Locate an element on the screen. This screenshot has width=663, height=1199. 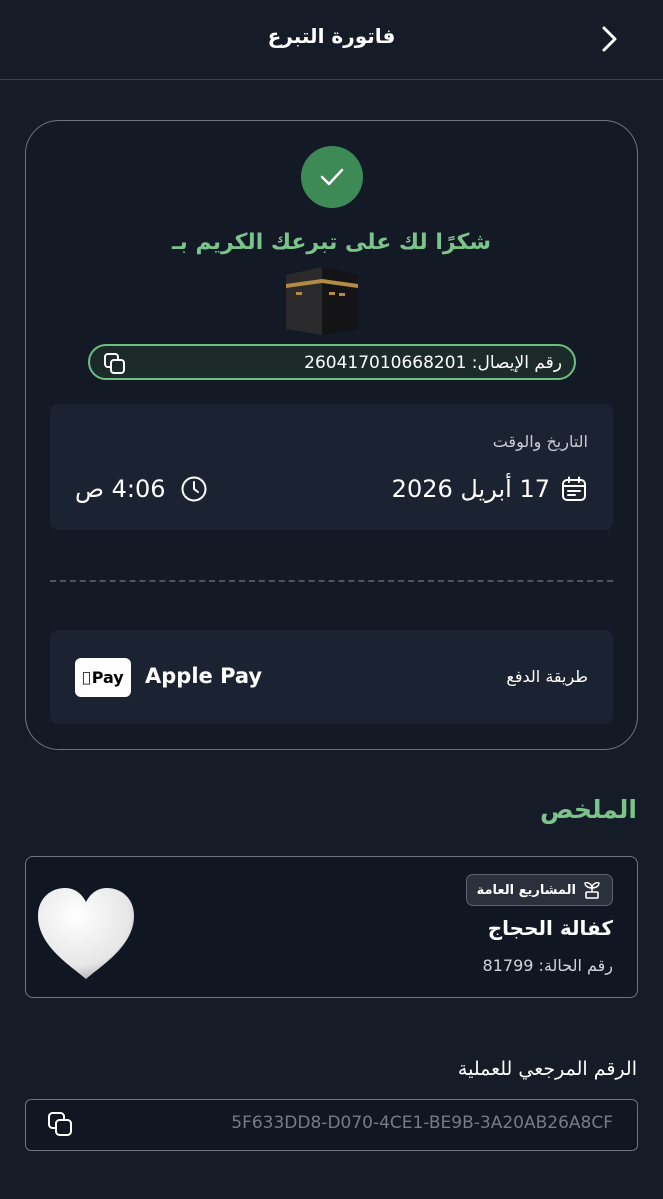
plant-icon is located at coordinates (592, 890).